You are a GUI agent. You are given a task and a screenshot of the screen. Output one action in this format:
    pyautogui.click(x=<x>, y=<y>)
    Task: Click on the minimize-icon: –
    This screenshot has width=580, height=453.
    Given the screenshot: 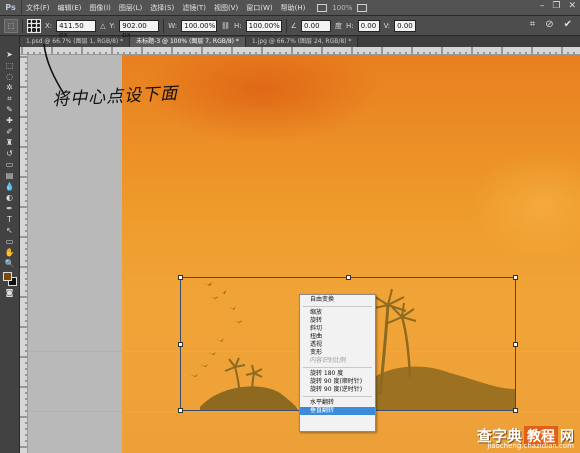 What is the action you would take?
    pyautogui.click(x=542, y=6)
    